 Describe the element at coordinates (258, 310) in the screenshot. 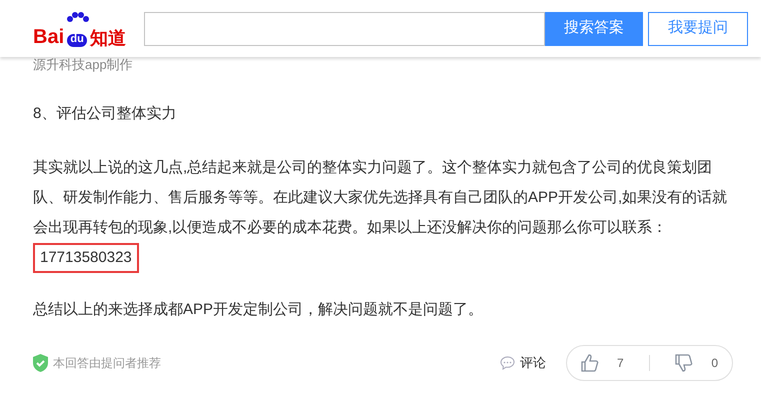

I see `conclusion-text: 总结以上的来选择成都APP开发定制公司，解决问题就不是问题了。` at that location.